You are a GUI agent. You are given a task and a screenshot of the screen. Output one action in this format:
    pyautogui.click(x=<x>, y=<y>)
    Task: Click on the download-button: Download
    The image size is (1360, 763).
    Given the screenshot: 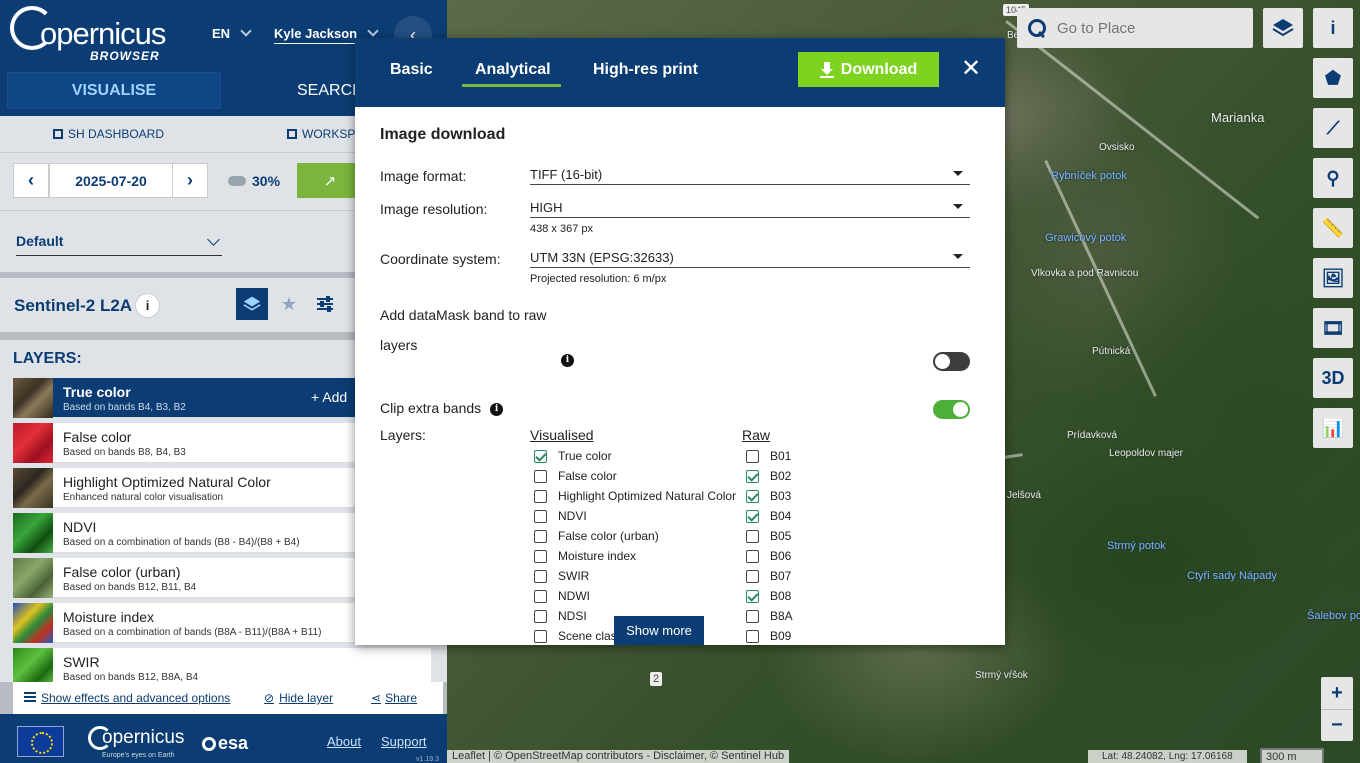 What is the action you would take?
    pyautogui.click(x=868, y=69)
    